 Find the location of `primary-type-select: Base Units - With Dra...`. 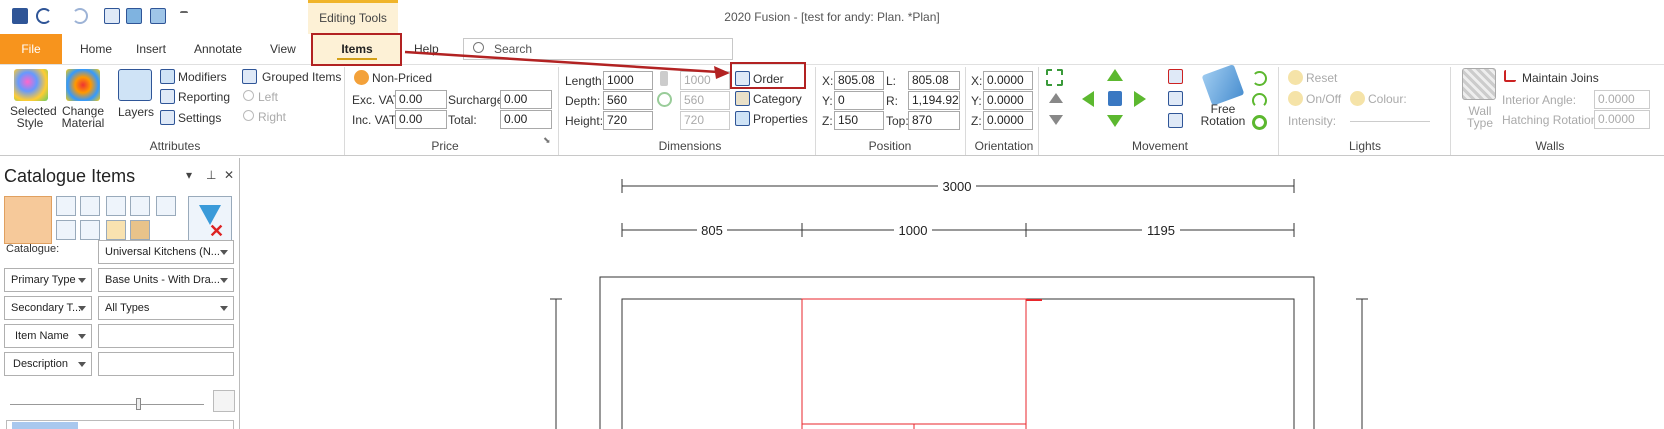

primary-type-select: Base Units - With Dra... is located at coordinates (166, 280).